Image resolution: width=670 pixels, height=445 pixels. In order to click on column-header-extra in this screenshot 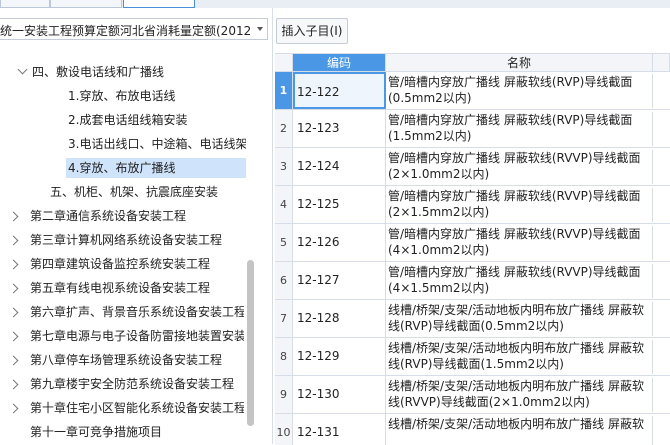, I will do `click(661, 63)`.